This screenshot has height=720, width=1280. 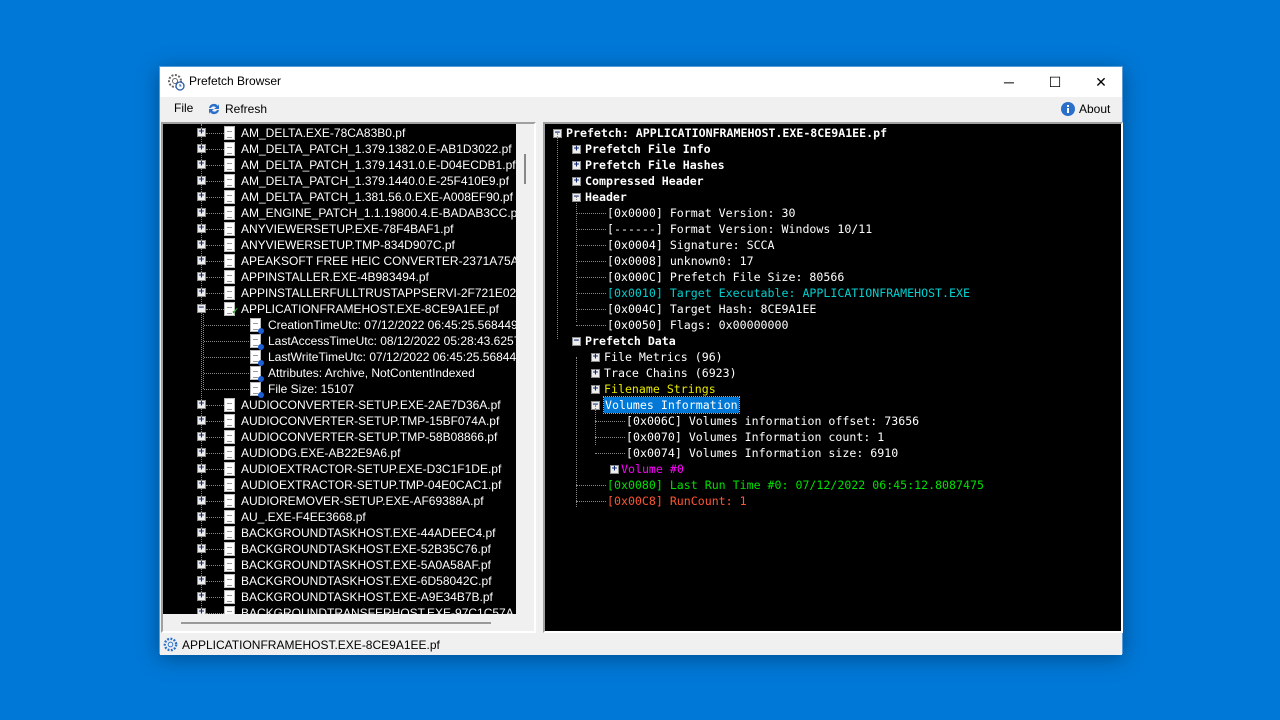 I want to click on detail-node: + Trace Chains (6923), so click(x=833, y=373).